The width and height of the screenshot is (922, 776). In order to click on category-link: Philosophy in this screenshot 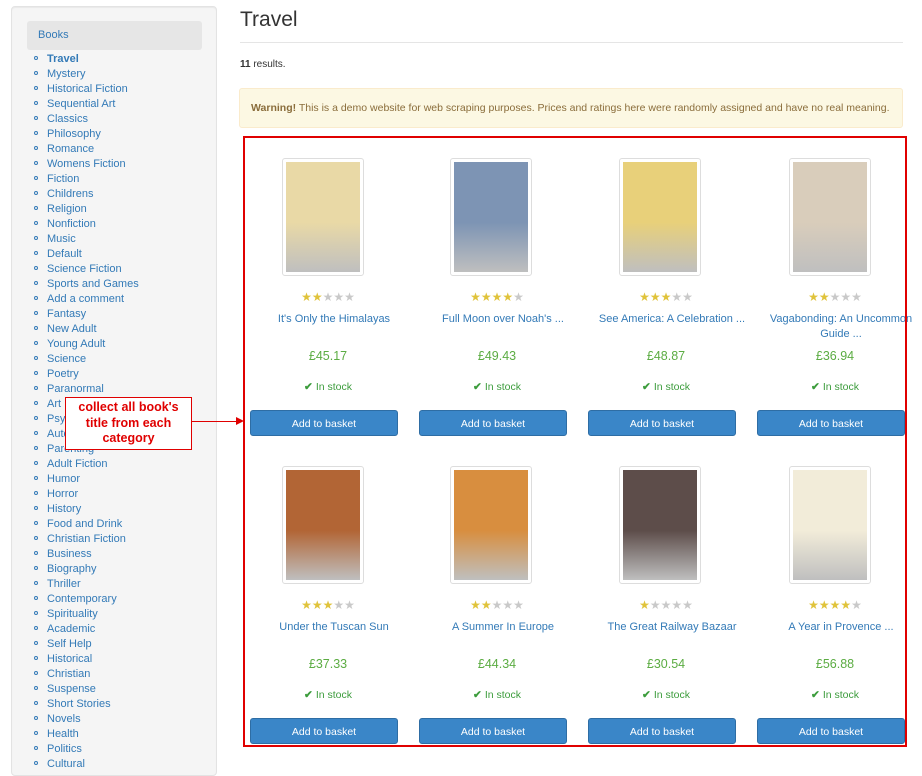, I will do `click(74, 134)`.